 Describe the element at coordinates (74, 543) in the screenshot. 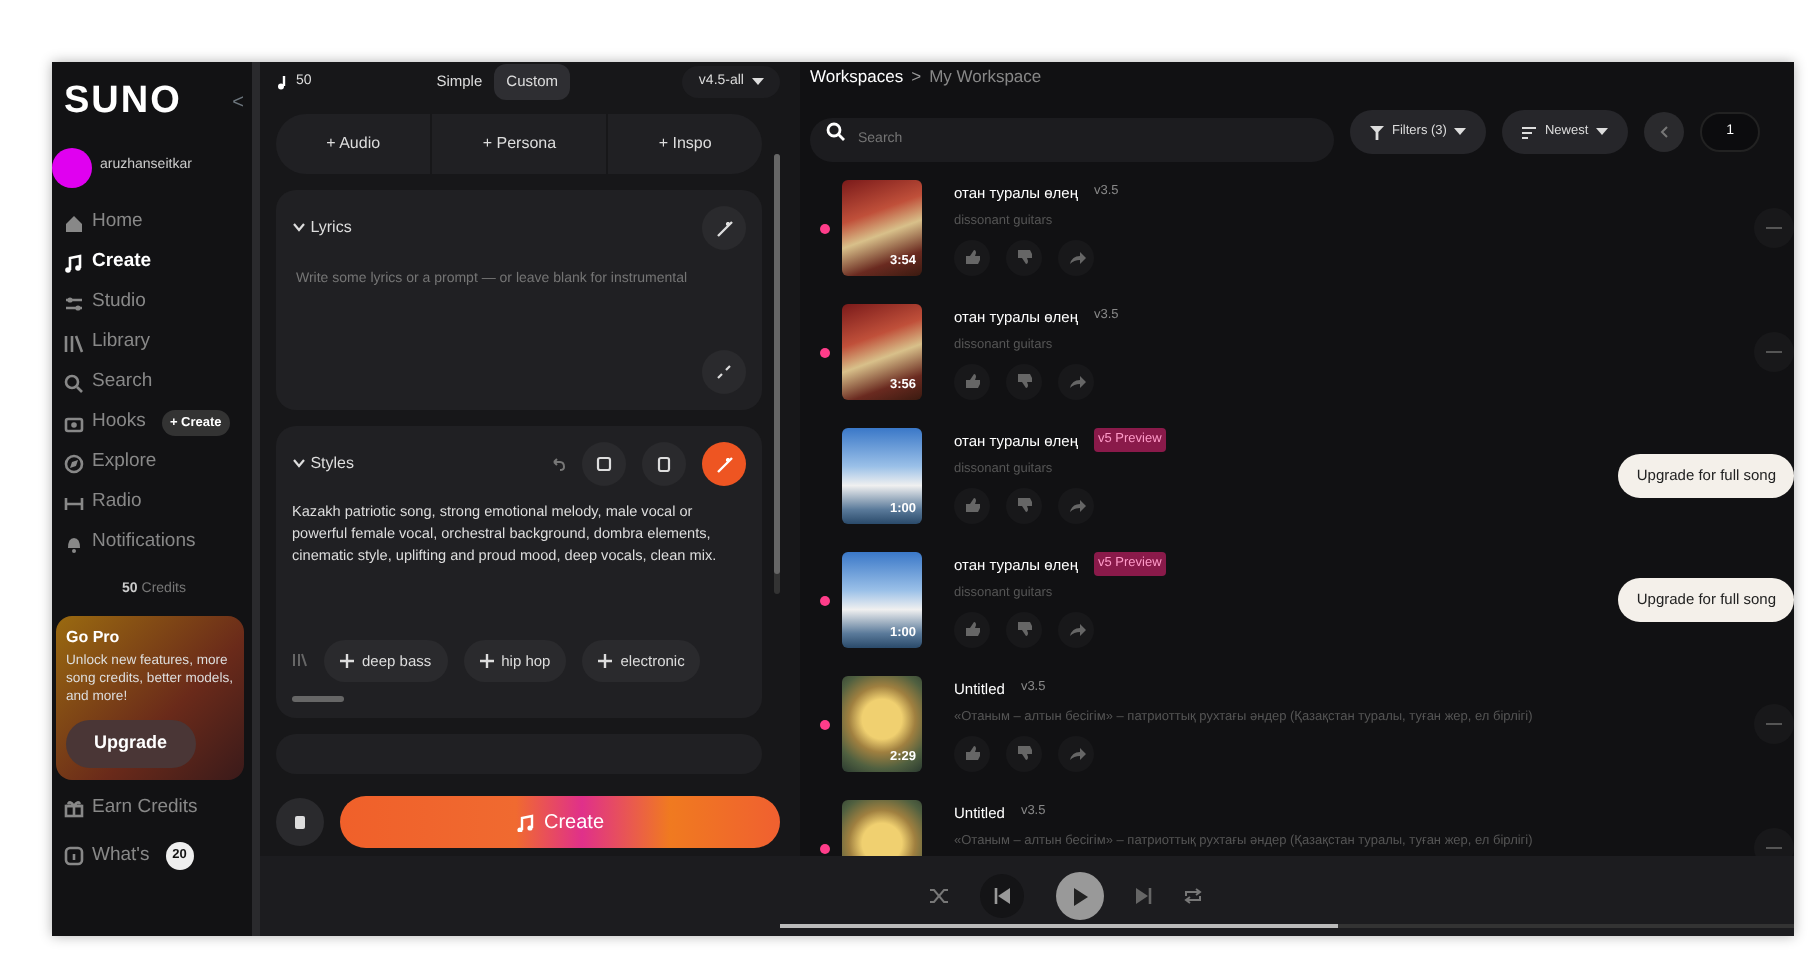

I see `bell-icon` at that location.